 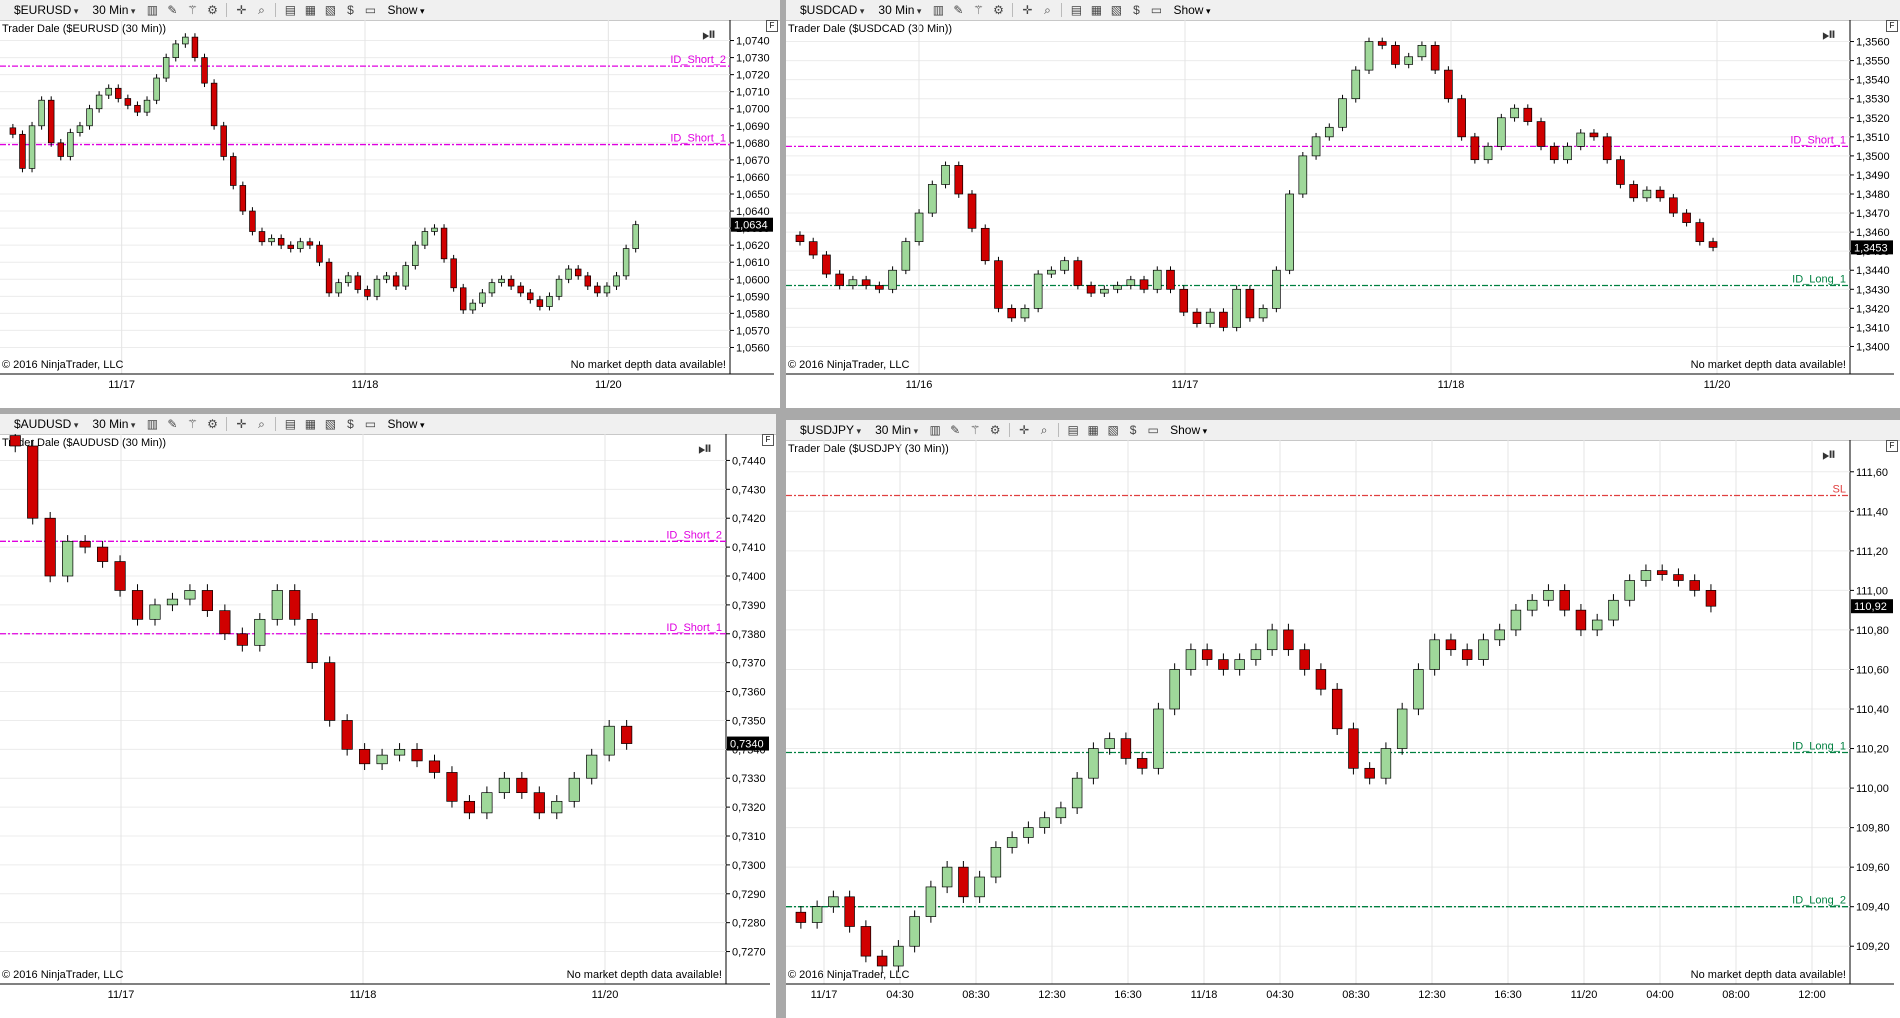 I want to click on current-price-label: 1,3453, so click(x=1871, y=248).